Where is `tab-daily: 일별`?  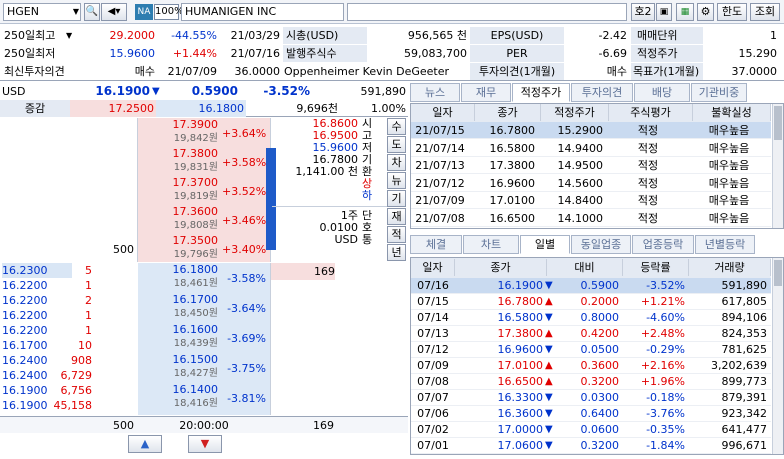 tab-daily: 일별 is located at coordinates (545, 244).